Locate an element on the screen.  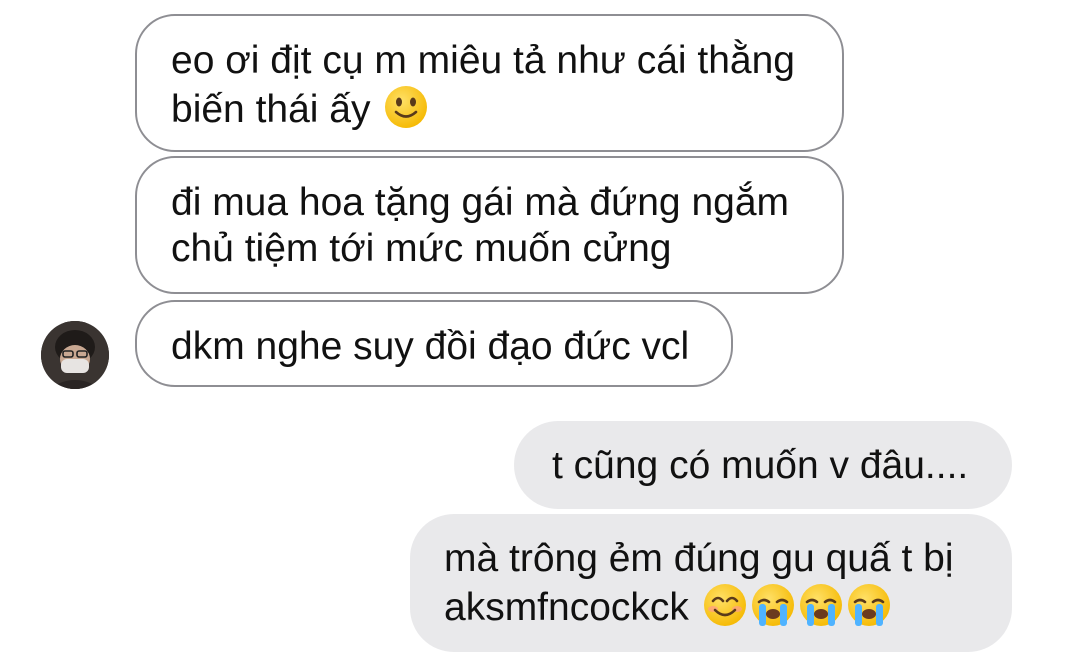
message-text-line: chủ tiệm tới mức muốn cửng is located at coordinates (421, 248).